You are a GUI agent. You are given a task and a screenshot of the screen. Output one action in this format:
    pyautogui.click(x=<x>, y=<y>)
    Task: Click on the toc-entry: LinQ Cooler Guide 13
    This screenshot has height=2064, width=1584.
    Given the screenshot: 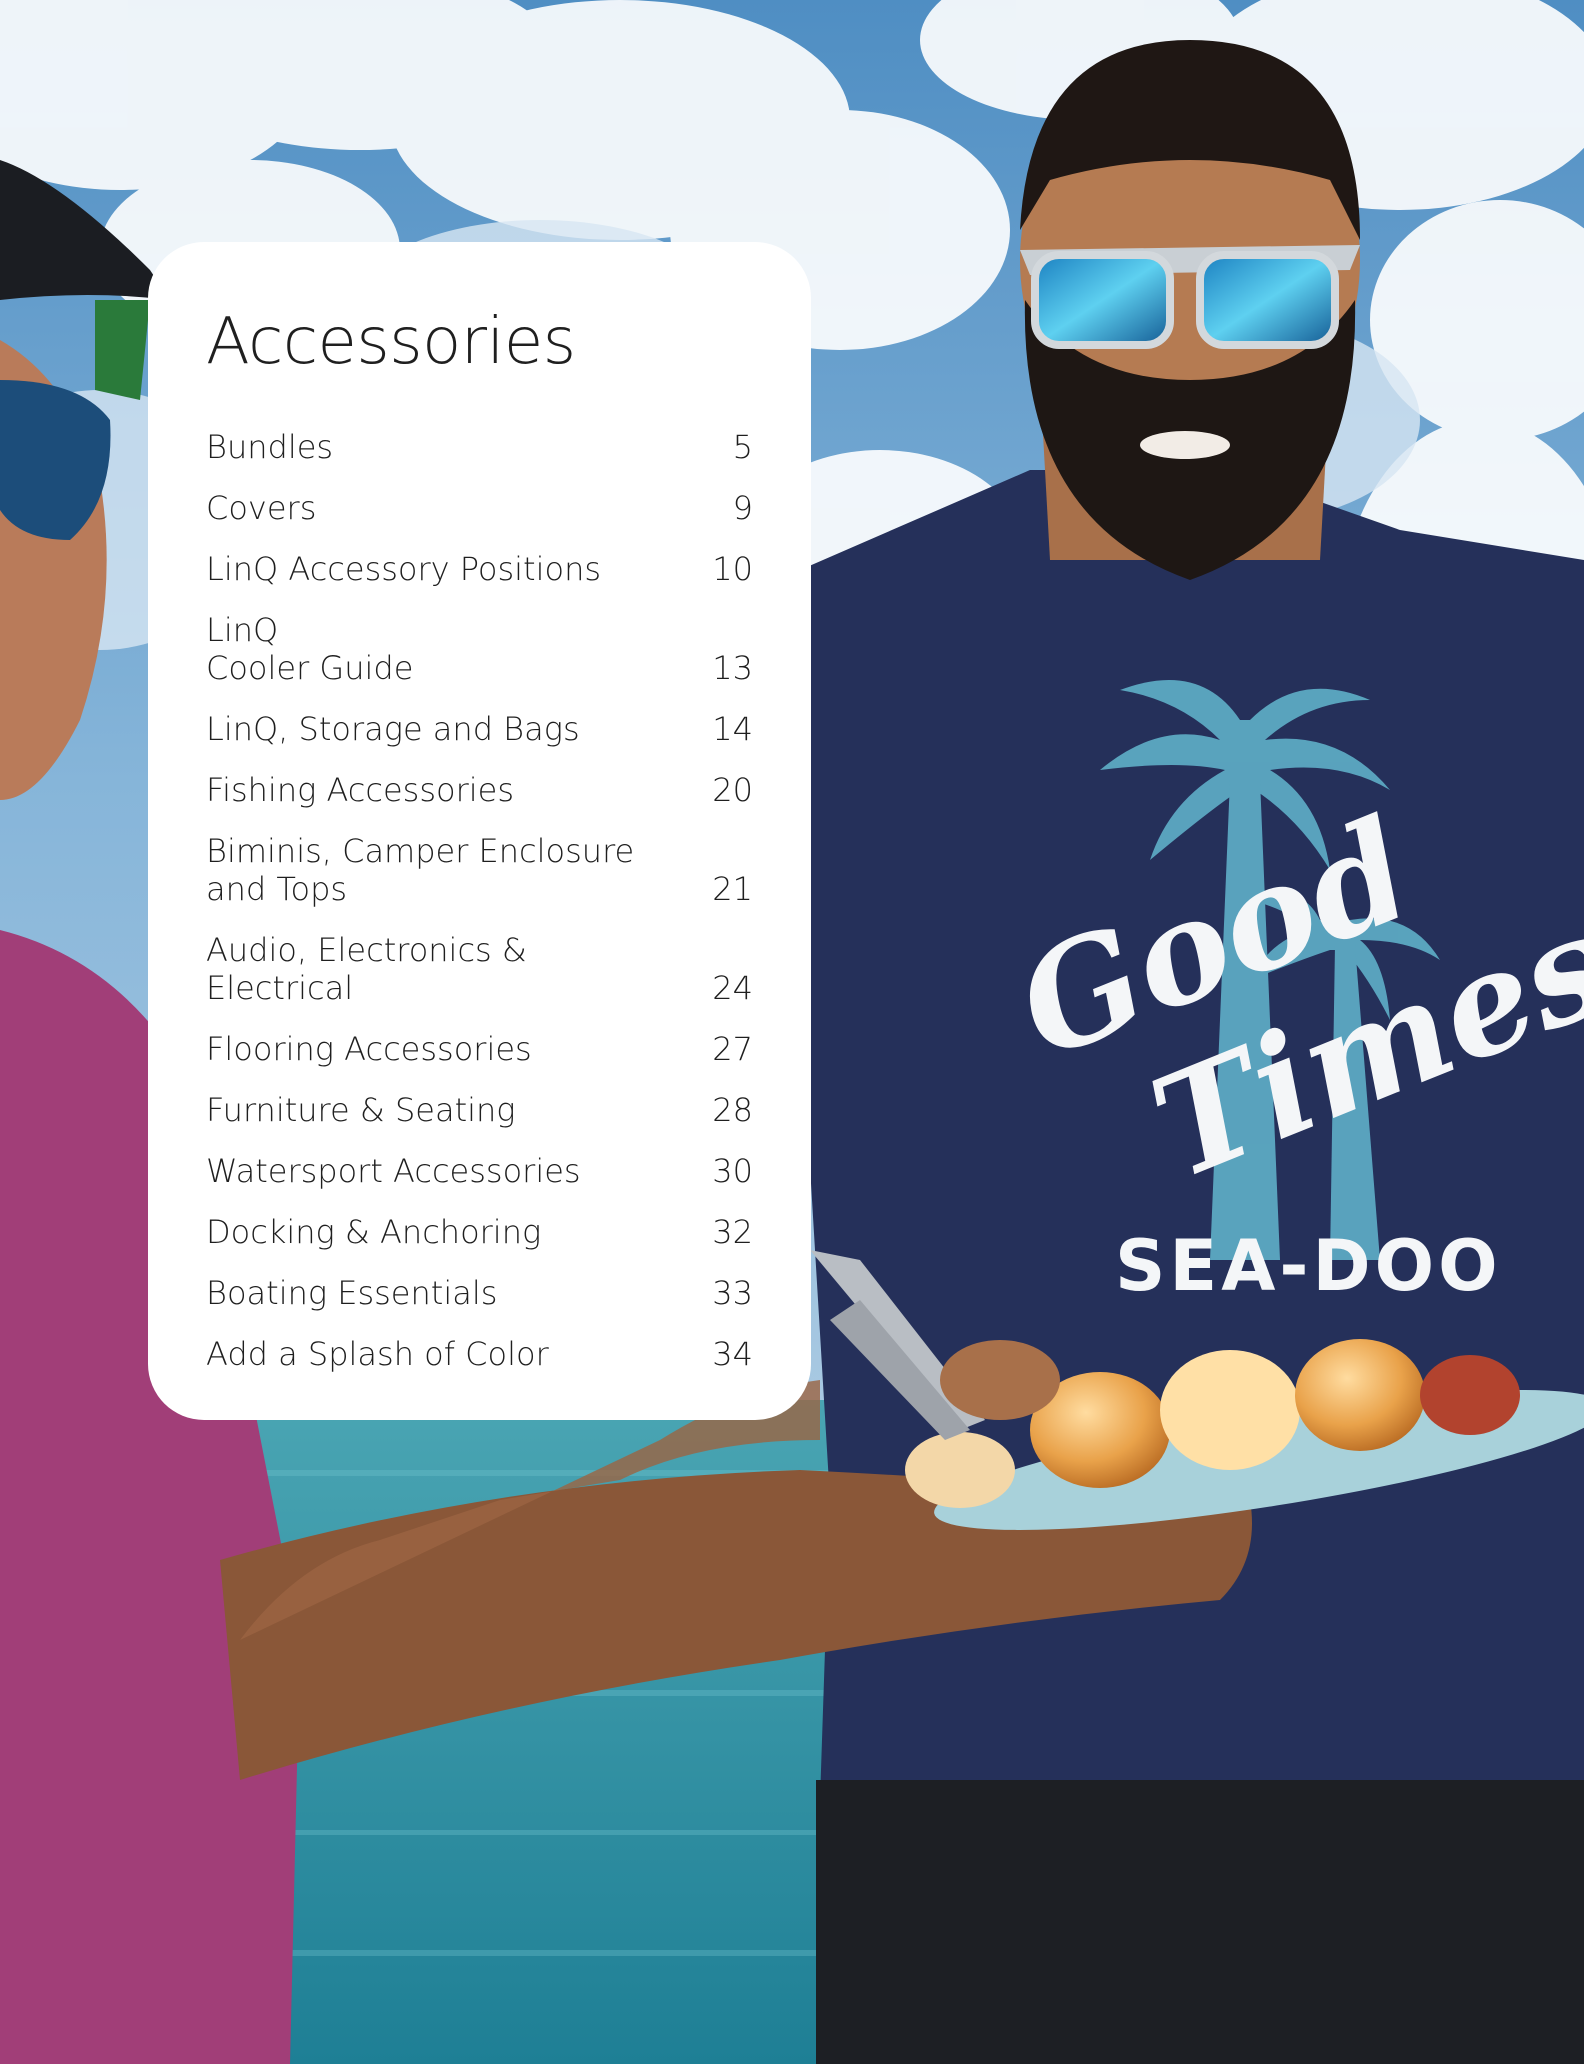 What is the action you would take?
    pyautogui.click(x=479, y=649)
    